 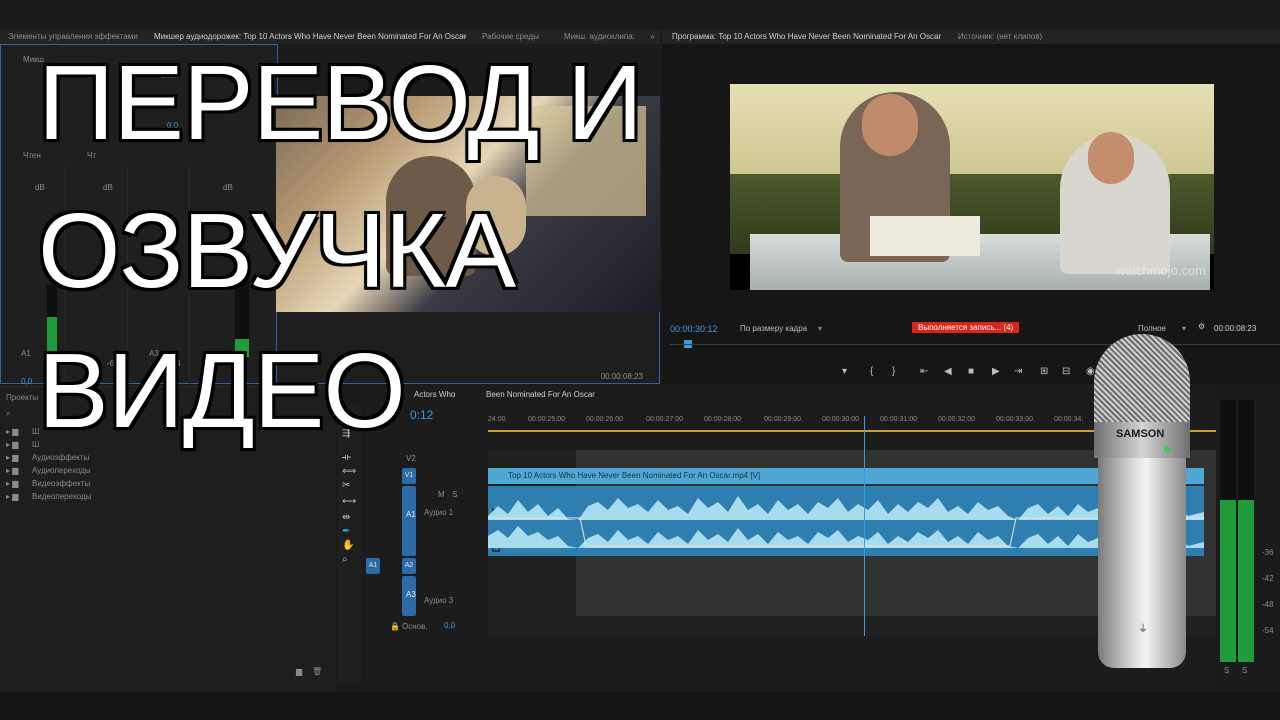 What do you see at coordinates (348, 545) in the screenshot?
I see `hand-icon: ✋` at bounding box center [348, 545].